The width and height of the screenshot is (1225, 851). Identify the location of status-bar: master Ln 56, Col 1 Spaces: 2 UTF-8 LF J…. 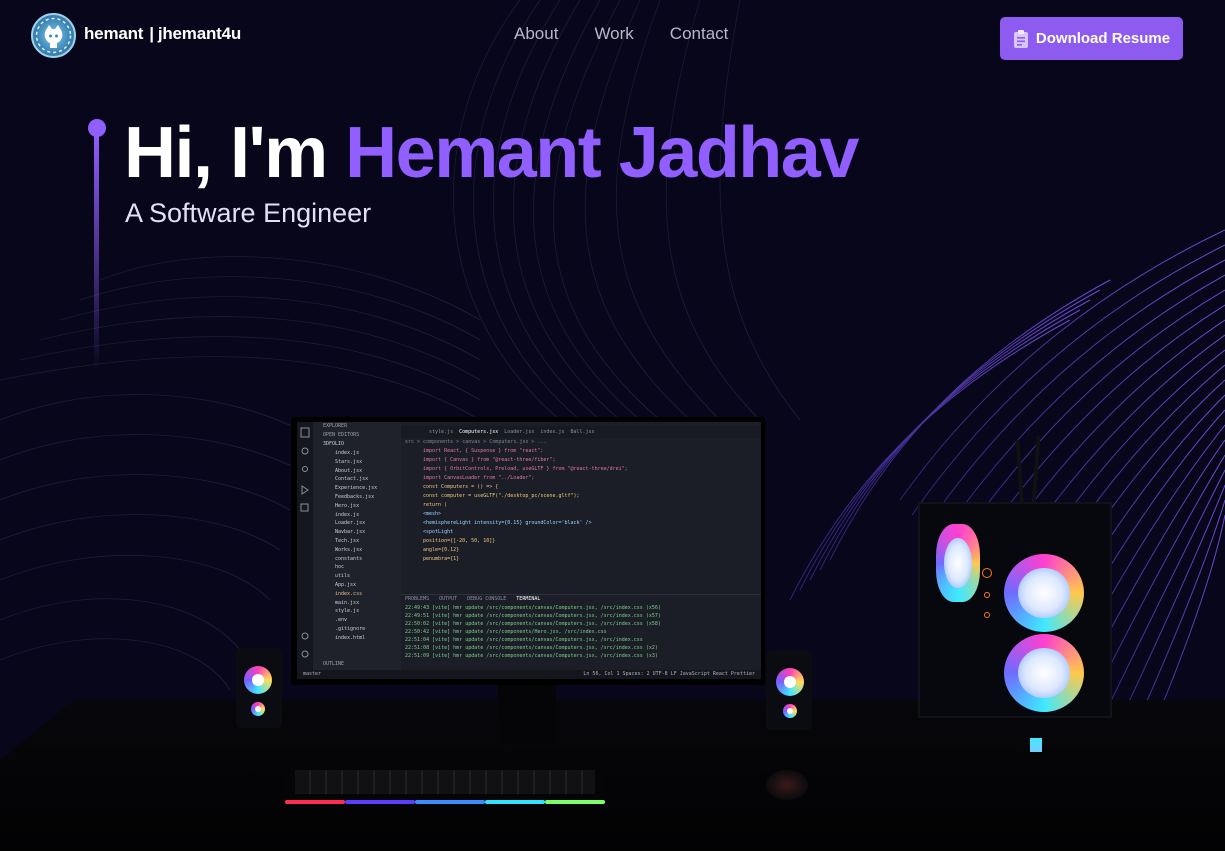
(529, 674).